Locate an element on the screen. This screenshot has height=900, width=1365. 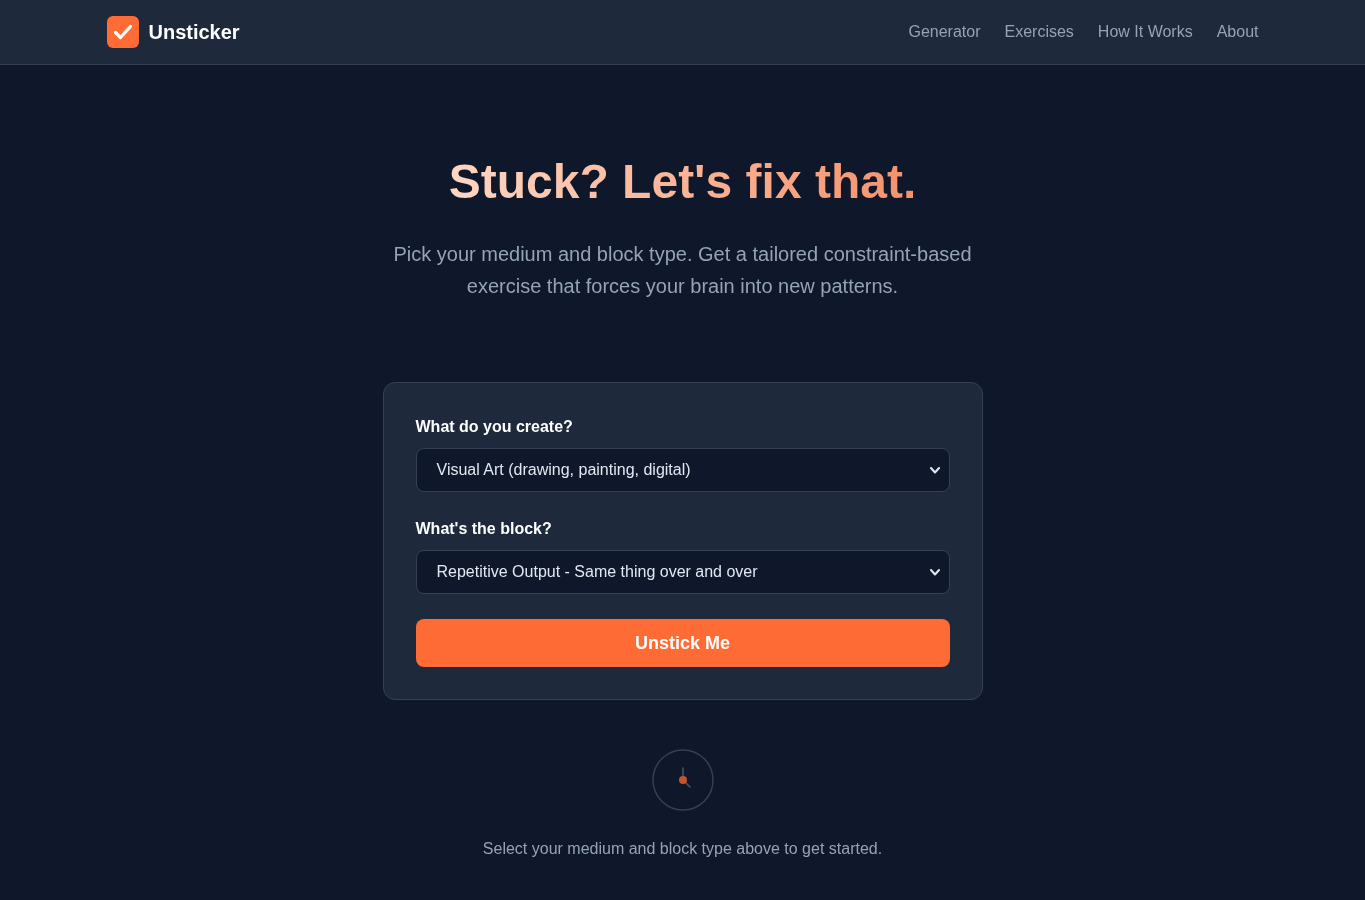
nav-link: Generator is located at coordinates (944, 32).